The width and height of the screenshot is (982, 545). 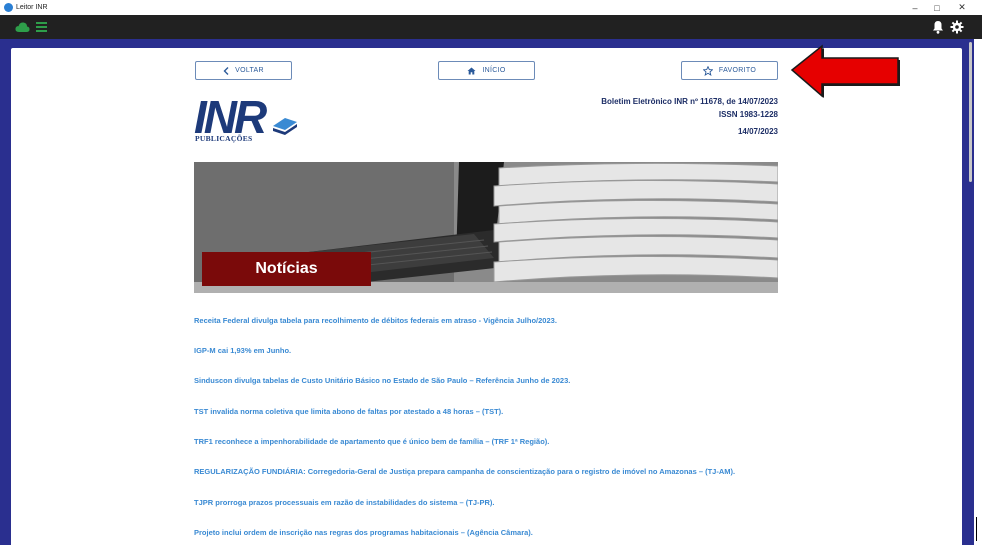 I want to click on logo-subtitle: PUBLICAÇÕES, so click(x=224, y=138).